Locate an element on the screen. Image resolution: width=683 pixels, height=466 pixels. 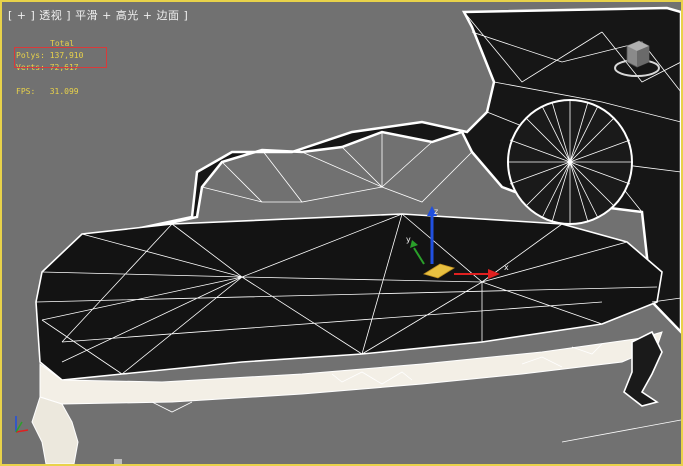
axis-z-label: z is located at coordinates (436, 211).